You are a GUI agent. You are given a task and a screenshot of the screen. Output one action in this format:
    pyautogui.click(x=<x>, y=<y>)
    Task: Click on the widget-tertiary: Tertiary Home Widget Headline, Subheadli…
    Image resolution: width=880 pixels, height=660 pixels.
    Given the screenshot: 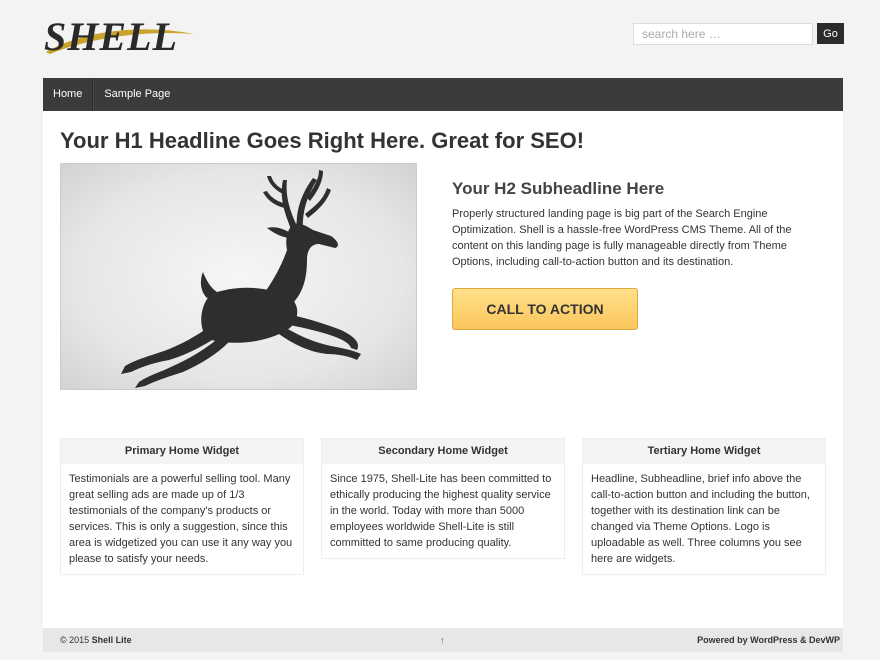 What is the action you would take?
    pyautogui.click(x=704, y=506)
    